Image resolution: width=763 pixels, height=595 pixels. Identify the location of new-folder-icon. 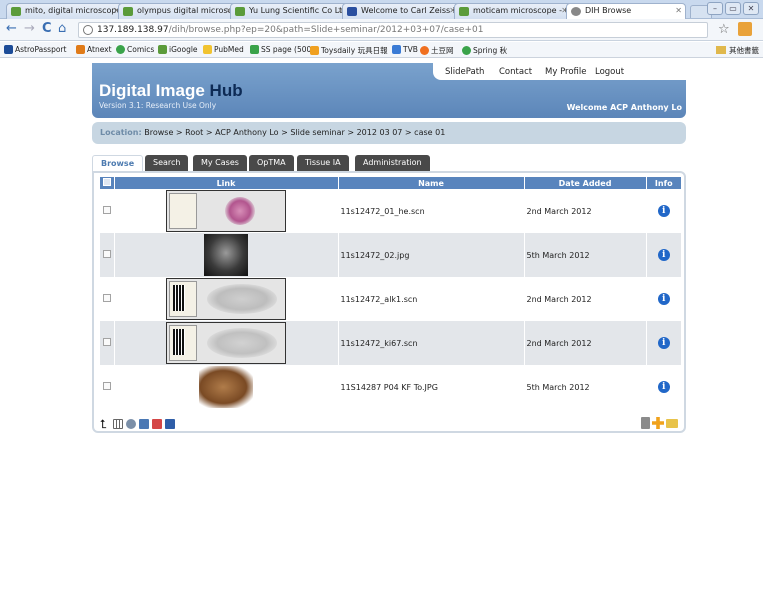
(672, 423).